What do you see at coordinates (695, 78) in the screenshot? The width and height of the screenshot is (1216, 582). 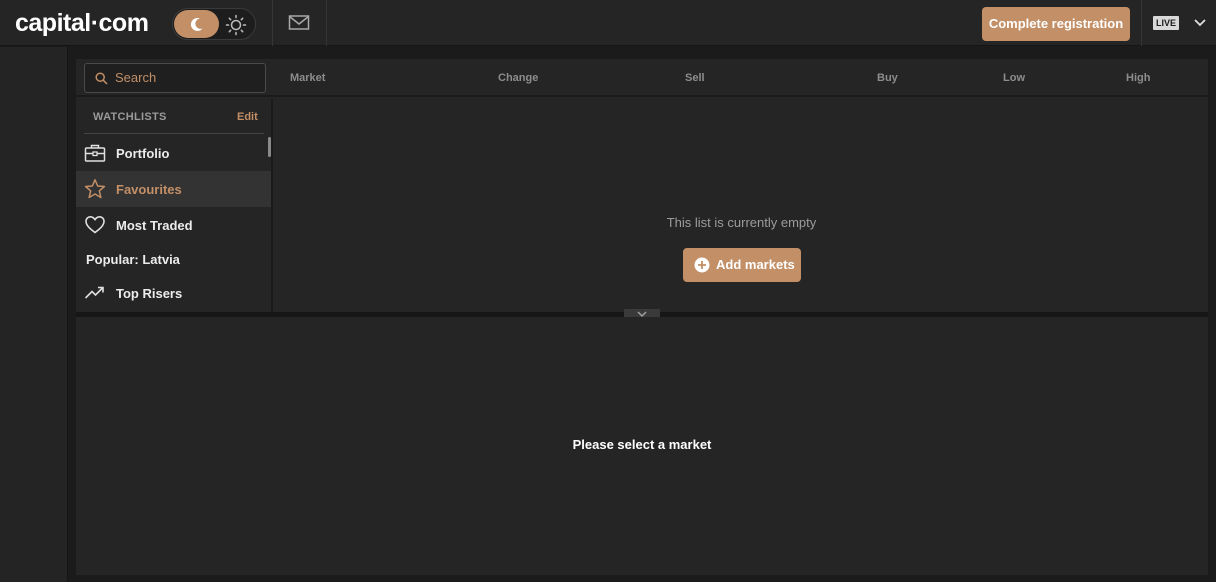 I see `column-sell: Sell` at bounding box center [695, 78].